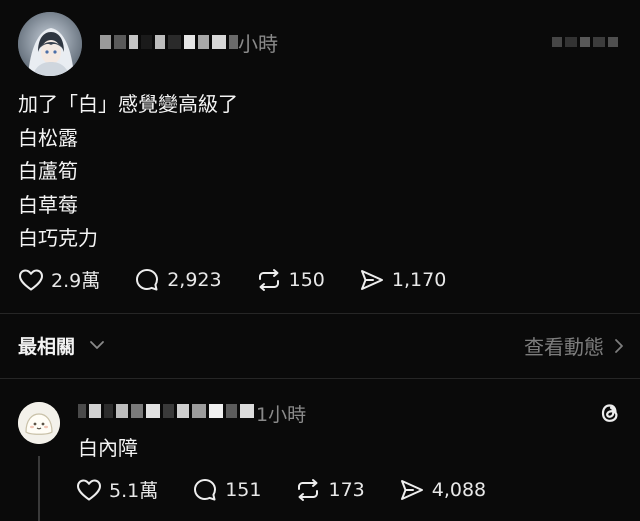 This screenshot has width=640, height=521. Describe the element at coordinates (619, 345) in the screenshot. I see `chevron-right-icon` at that location.